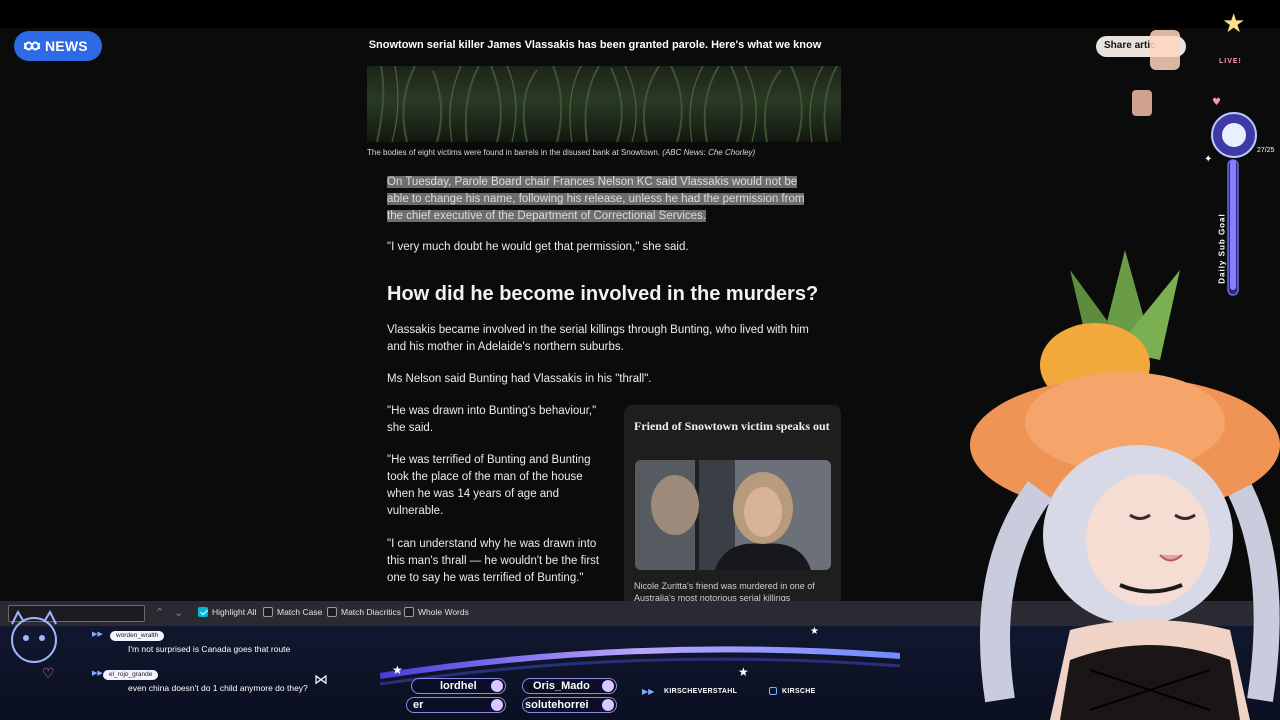  What do you see at coordinates (1216, 102) in the screenshot?
I see `heart-icon: ♥` at bounding box center [1216, 102].